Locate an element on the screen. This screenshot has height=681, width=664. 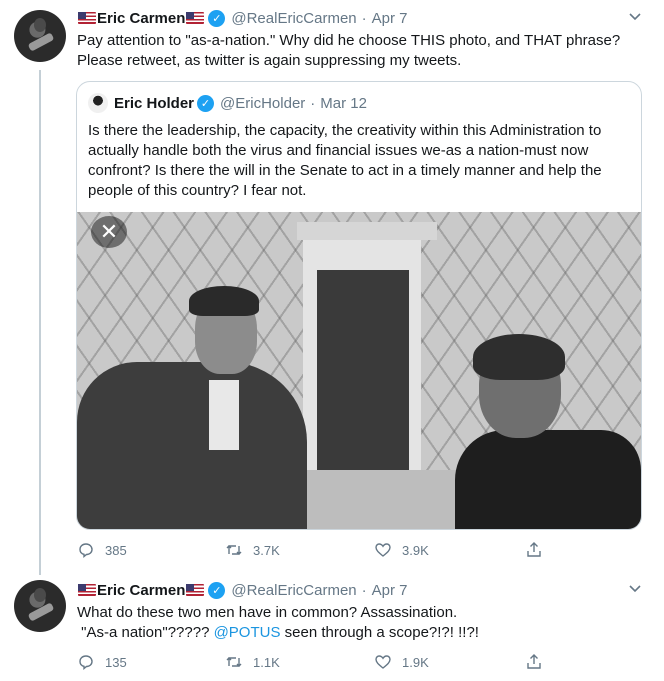
reply-count: 385 is located at coordinates (116, 550).